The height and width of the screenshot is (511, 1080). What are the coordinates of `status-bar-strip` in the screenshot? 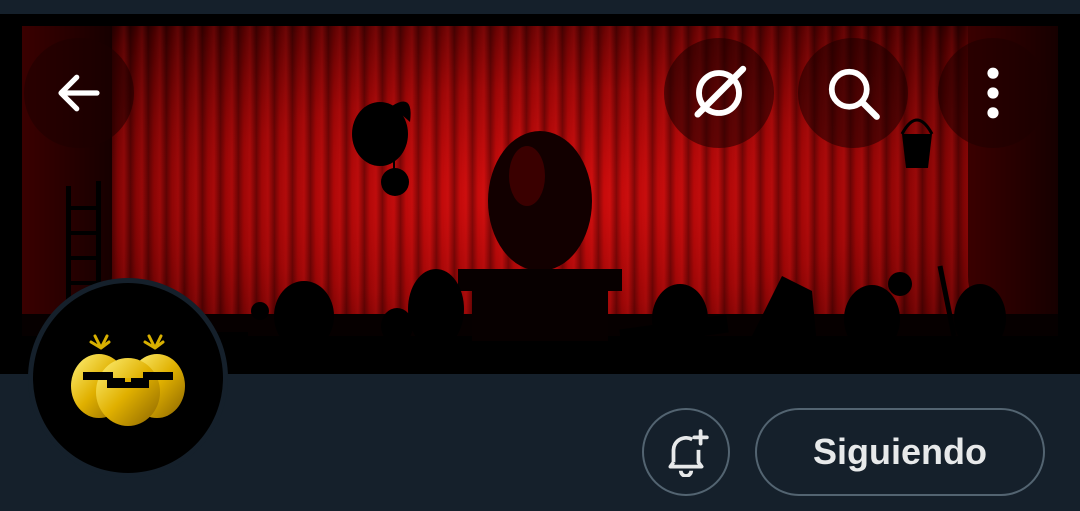 It's located at (540, 7).